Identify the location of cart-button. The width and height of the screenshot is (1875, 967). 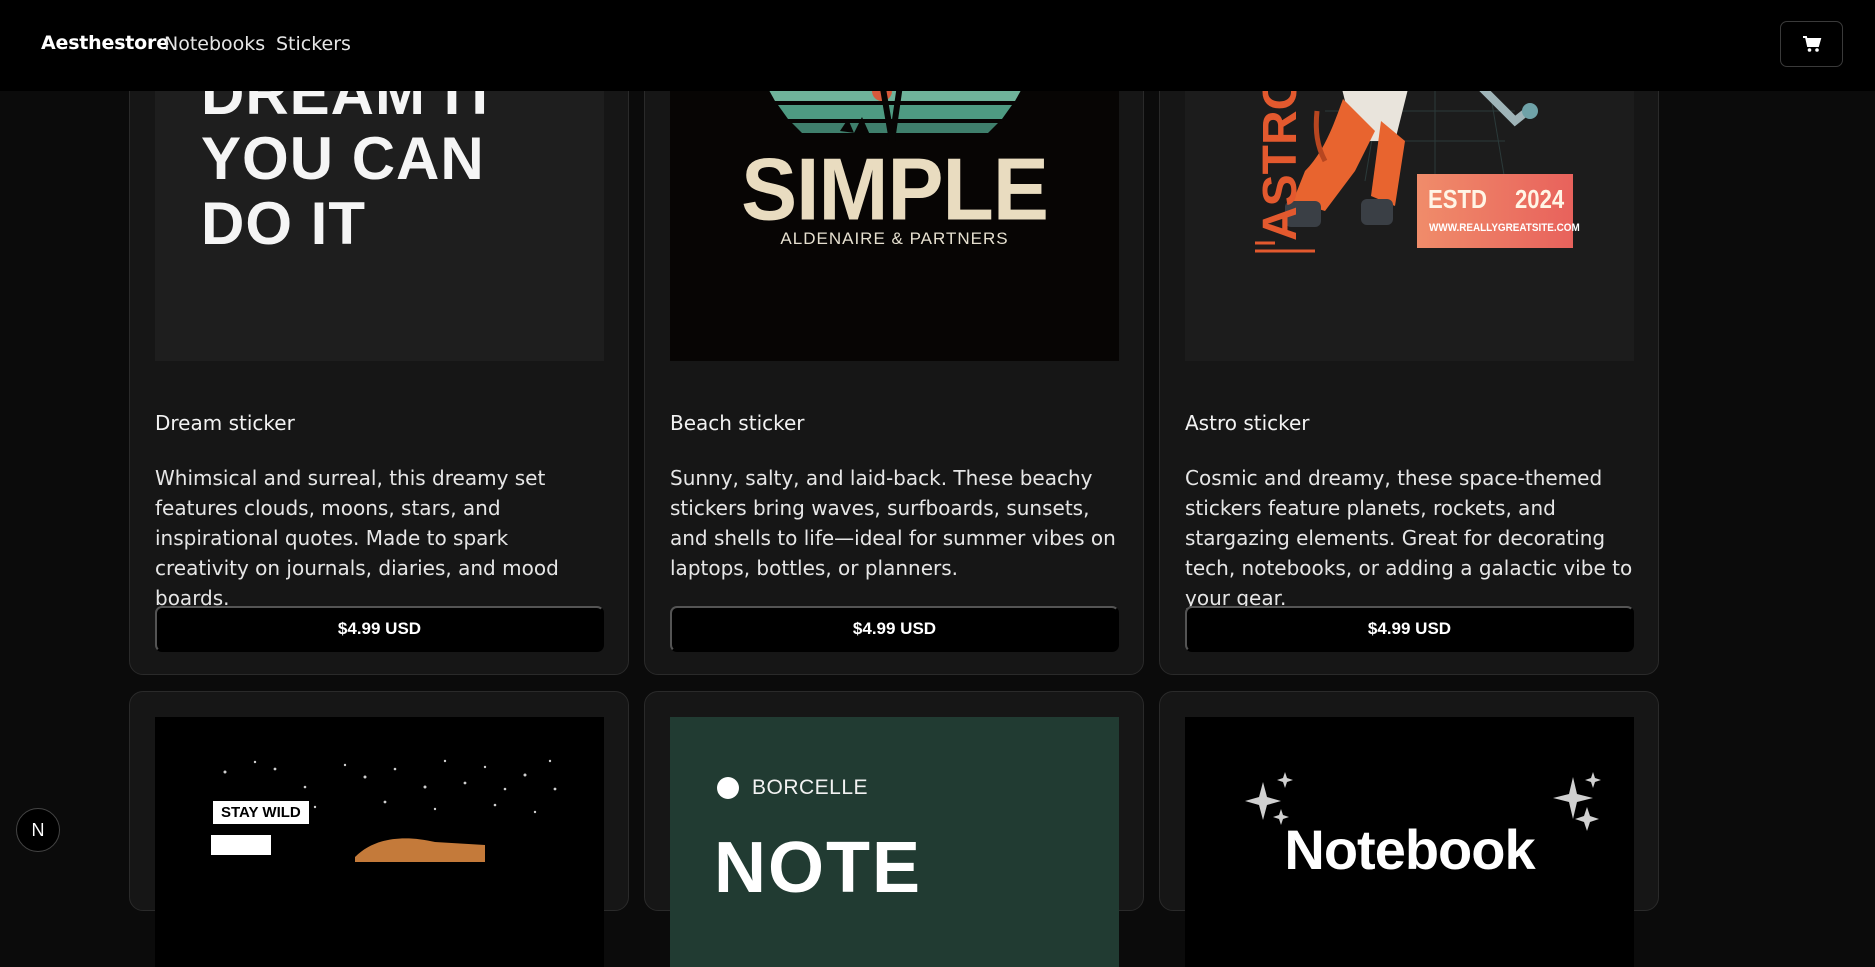
(1811, 44).